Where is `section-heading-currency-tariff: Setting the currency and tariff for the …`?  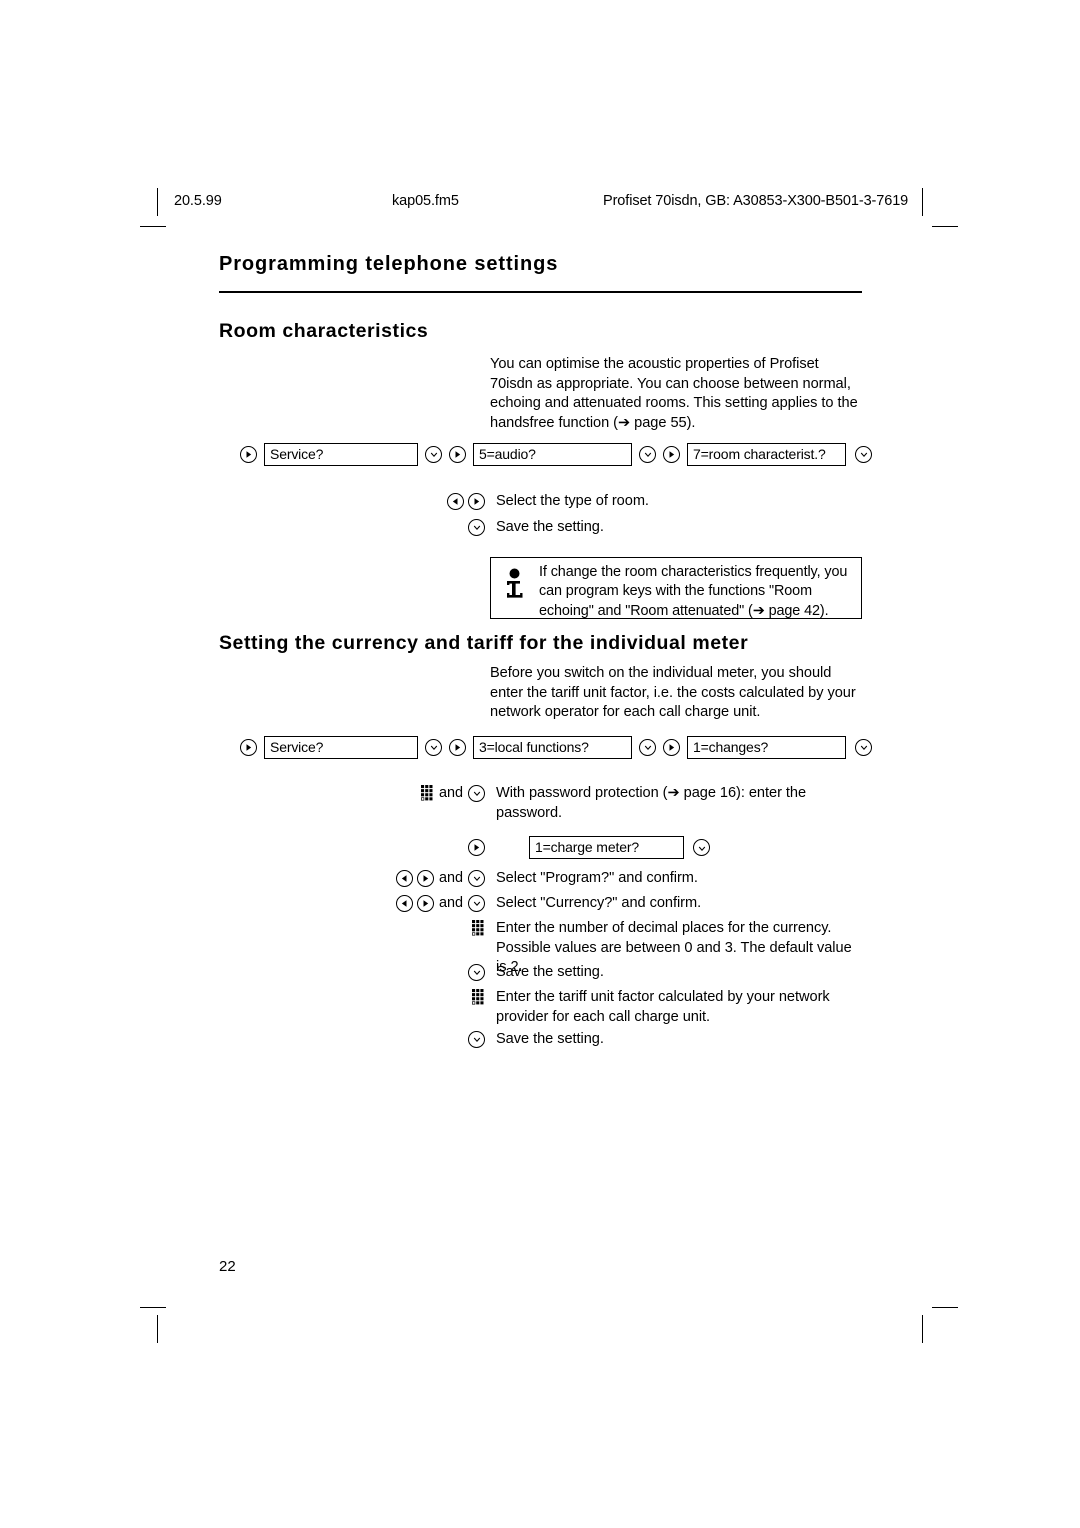
section-heading-currency-tariff: Setting the currency and tariff for the … is located at coordinates (484, 643).